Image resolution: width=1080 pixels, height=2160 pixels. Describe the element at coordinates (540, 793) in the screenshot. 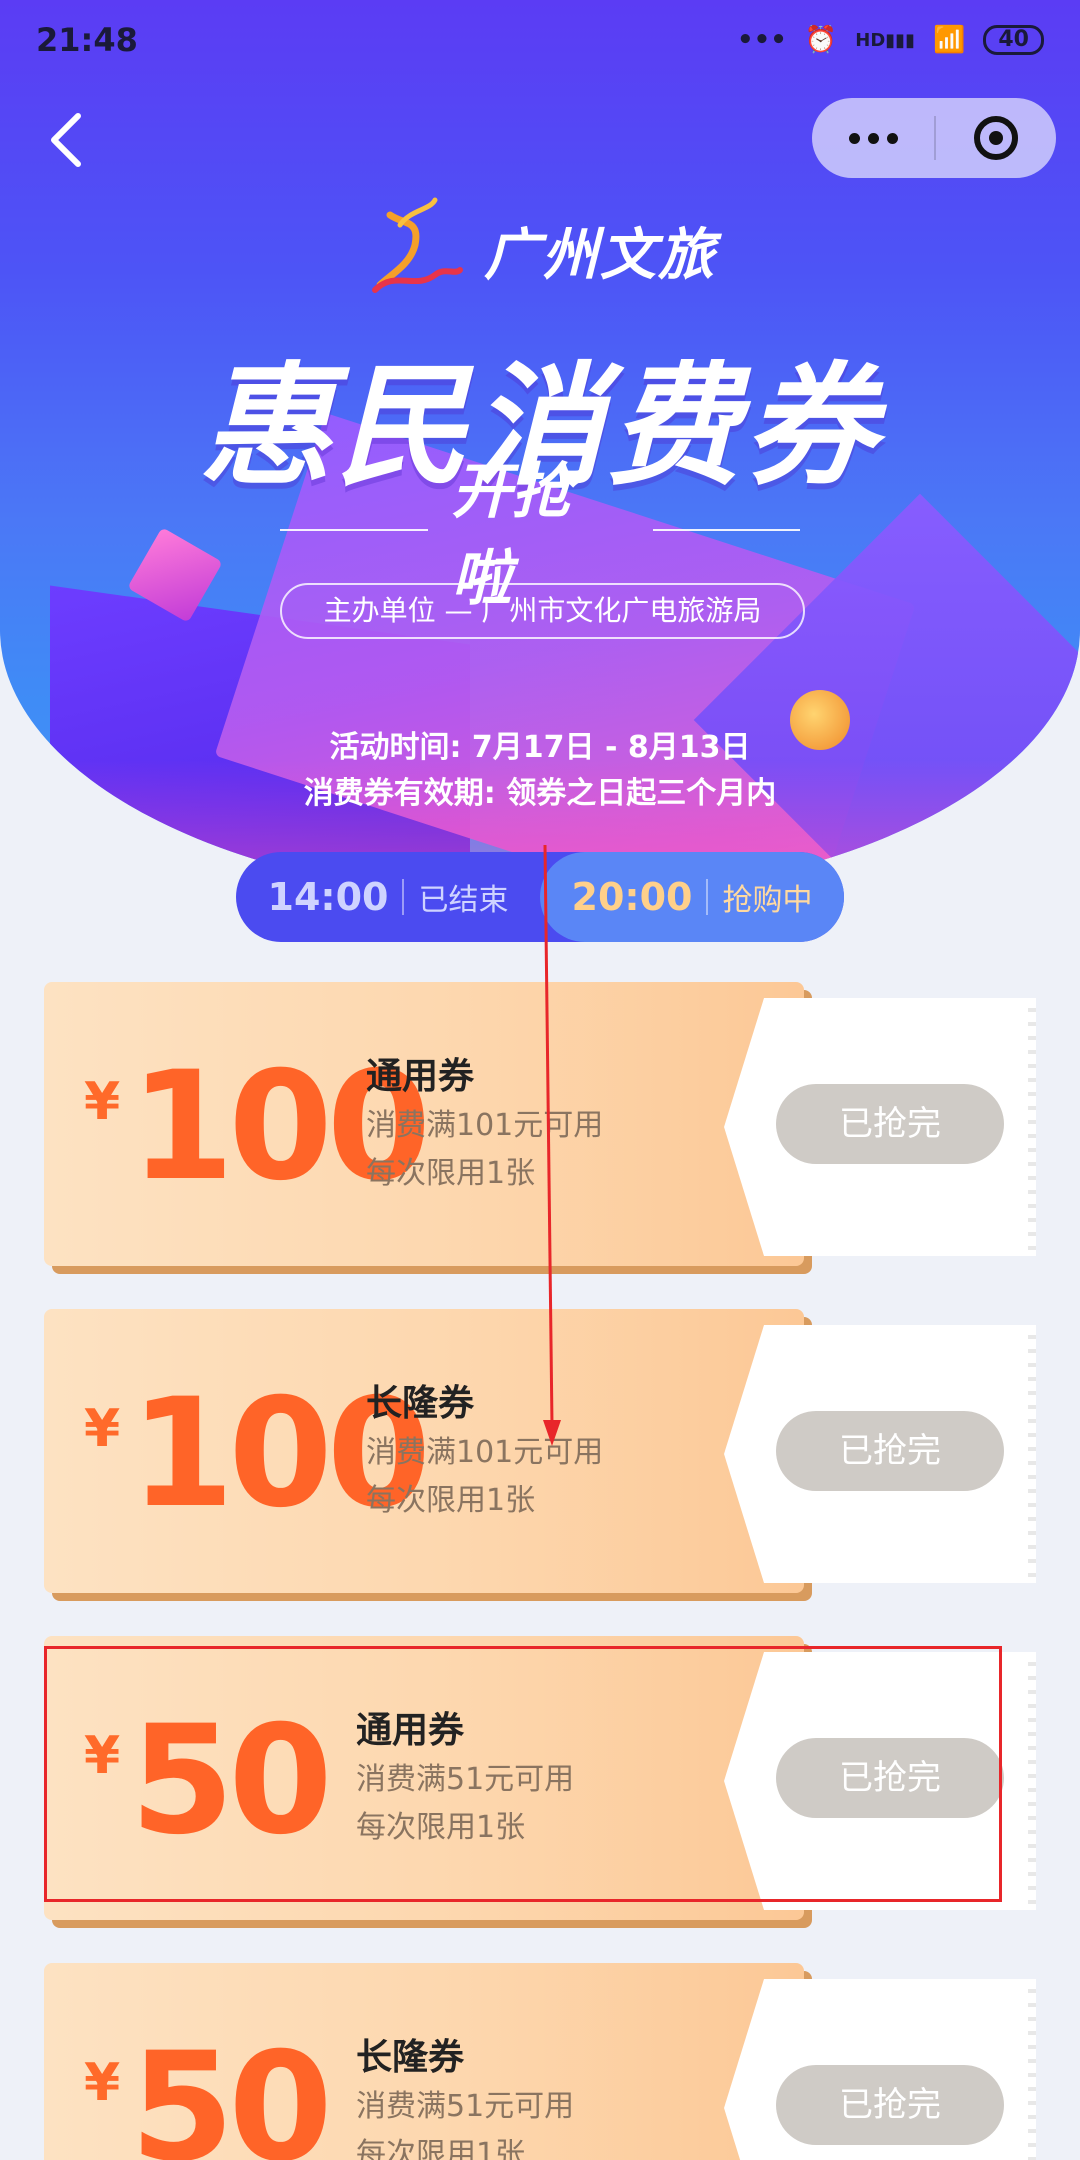

I see `coupon-validity: 消费券有效期: 领券之日起三个月内` at that location.